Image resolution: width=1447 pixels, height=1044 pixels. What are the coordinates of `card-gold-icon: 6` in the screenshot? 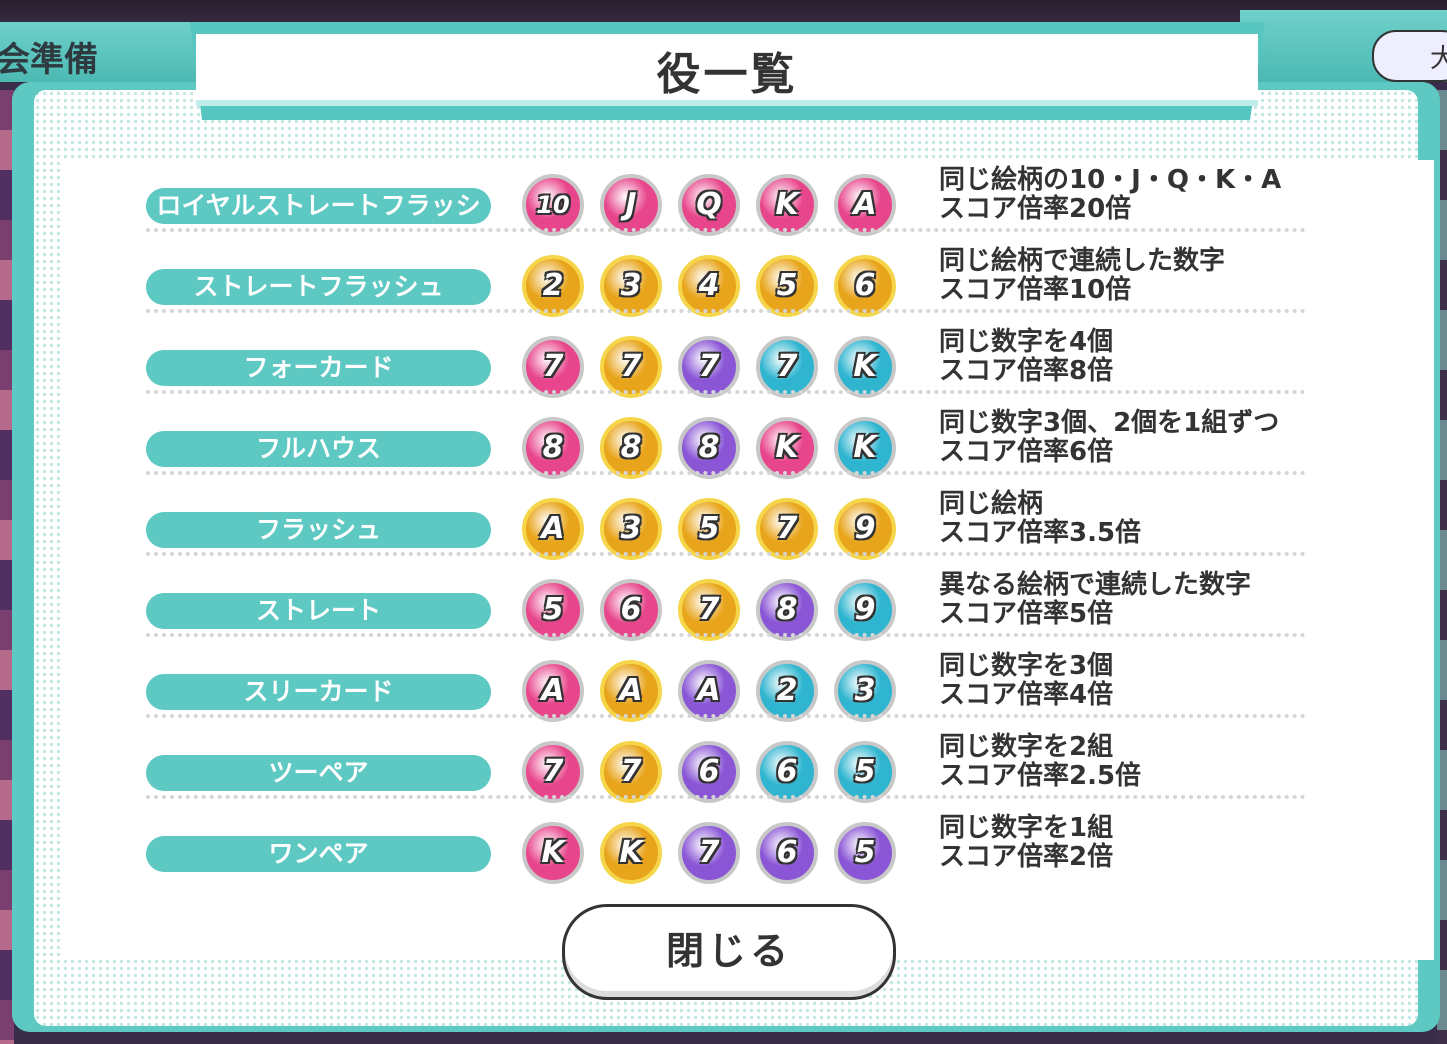 It's located at (865, 286).